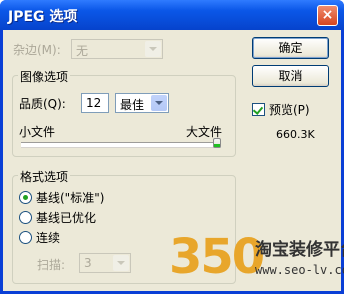  I want to click on quality-preset-dropdown-arrow, so click(159, 103).